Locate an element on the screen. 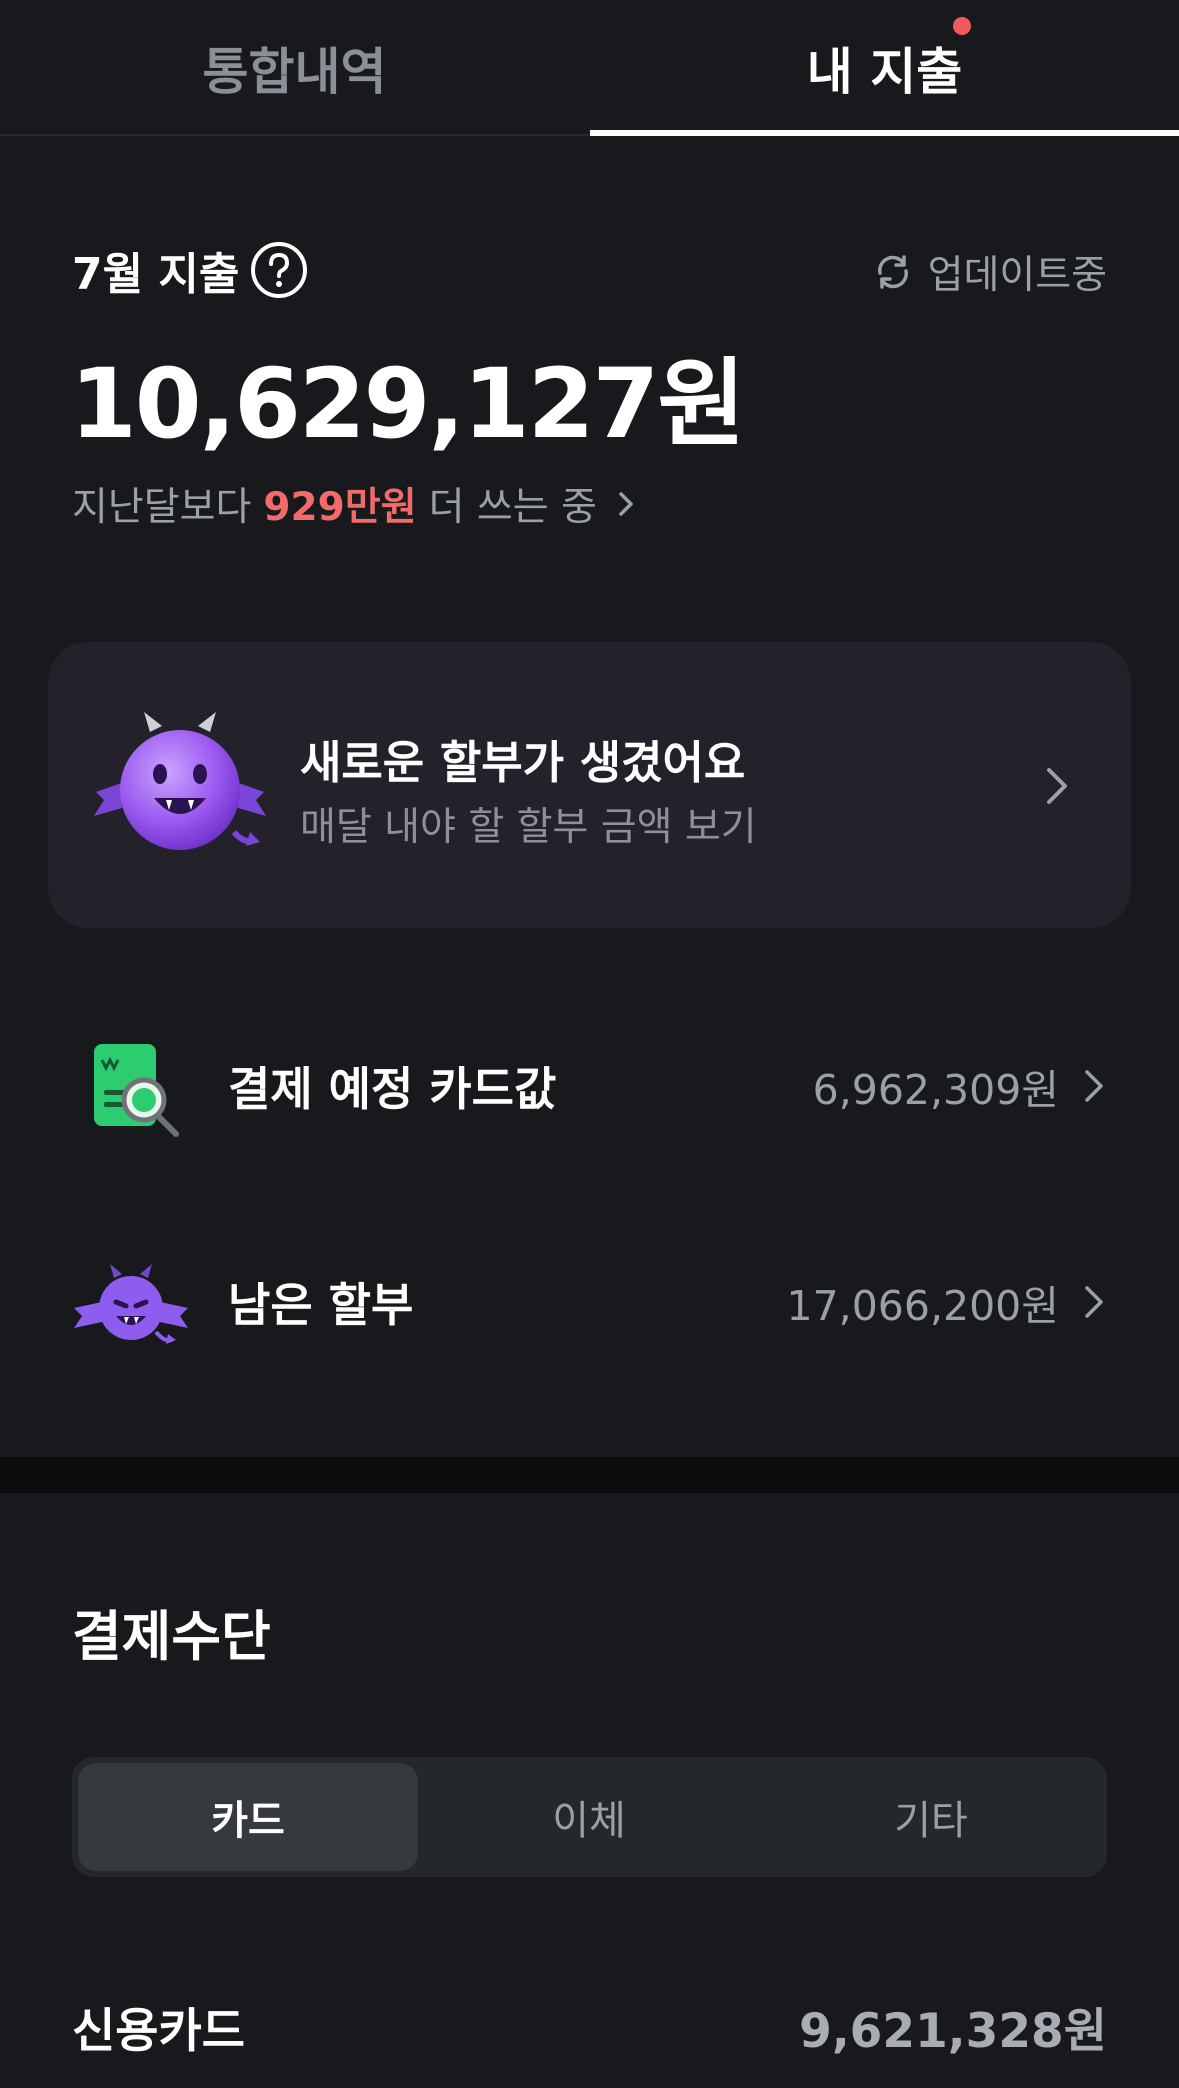 Image resolution: width=1179 pixels, height=2088 pixels. segment-other: 기타 is located at coordinates (931, 1817).